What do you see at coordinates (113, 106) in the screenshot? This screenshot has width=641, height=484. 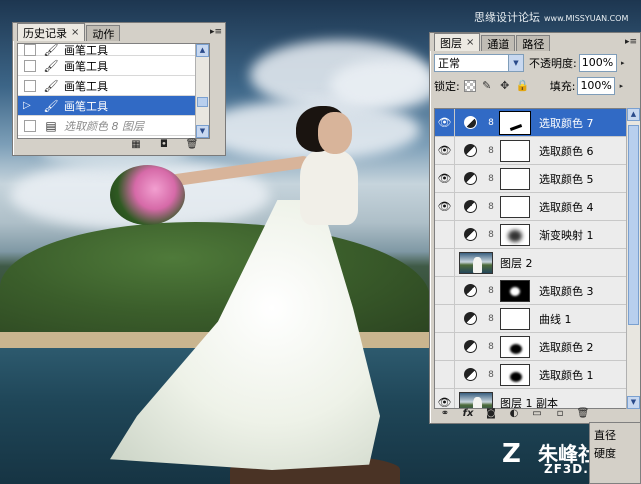 I see `history-row-selected: ▷ 🖌 画笔工具` at bounding box center [113, 106].